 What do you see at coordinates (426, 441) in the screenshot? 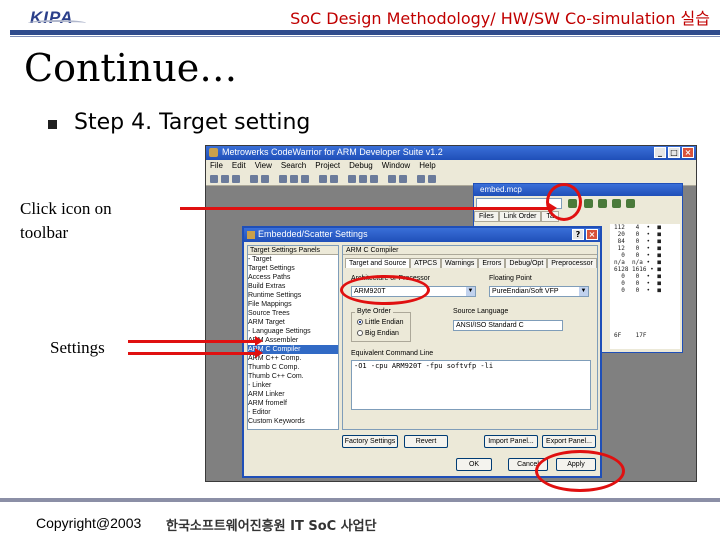
I see `revert-button: Revert` at bounding box center [426, 441].